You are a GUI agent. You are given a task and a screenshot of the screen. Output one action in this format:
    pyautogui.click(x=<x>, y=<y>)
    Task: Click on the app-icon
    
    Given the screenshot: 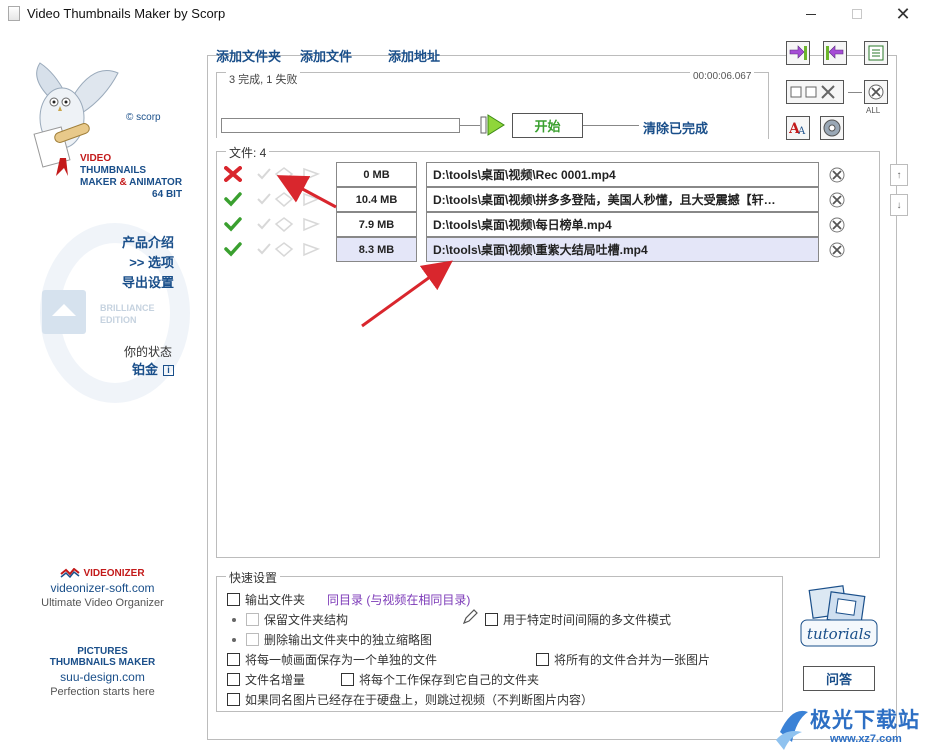 What is the action you would take?
    pyautogui.click(x=14, y=13)
    